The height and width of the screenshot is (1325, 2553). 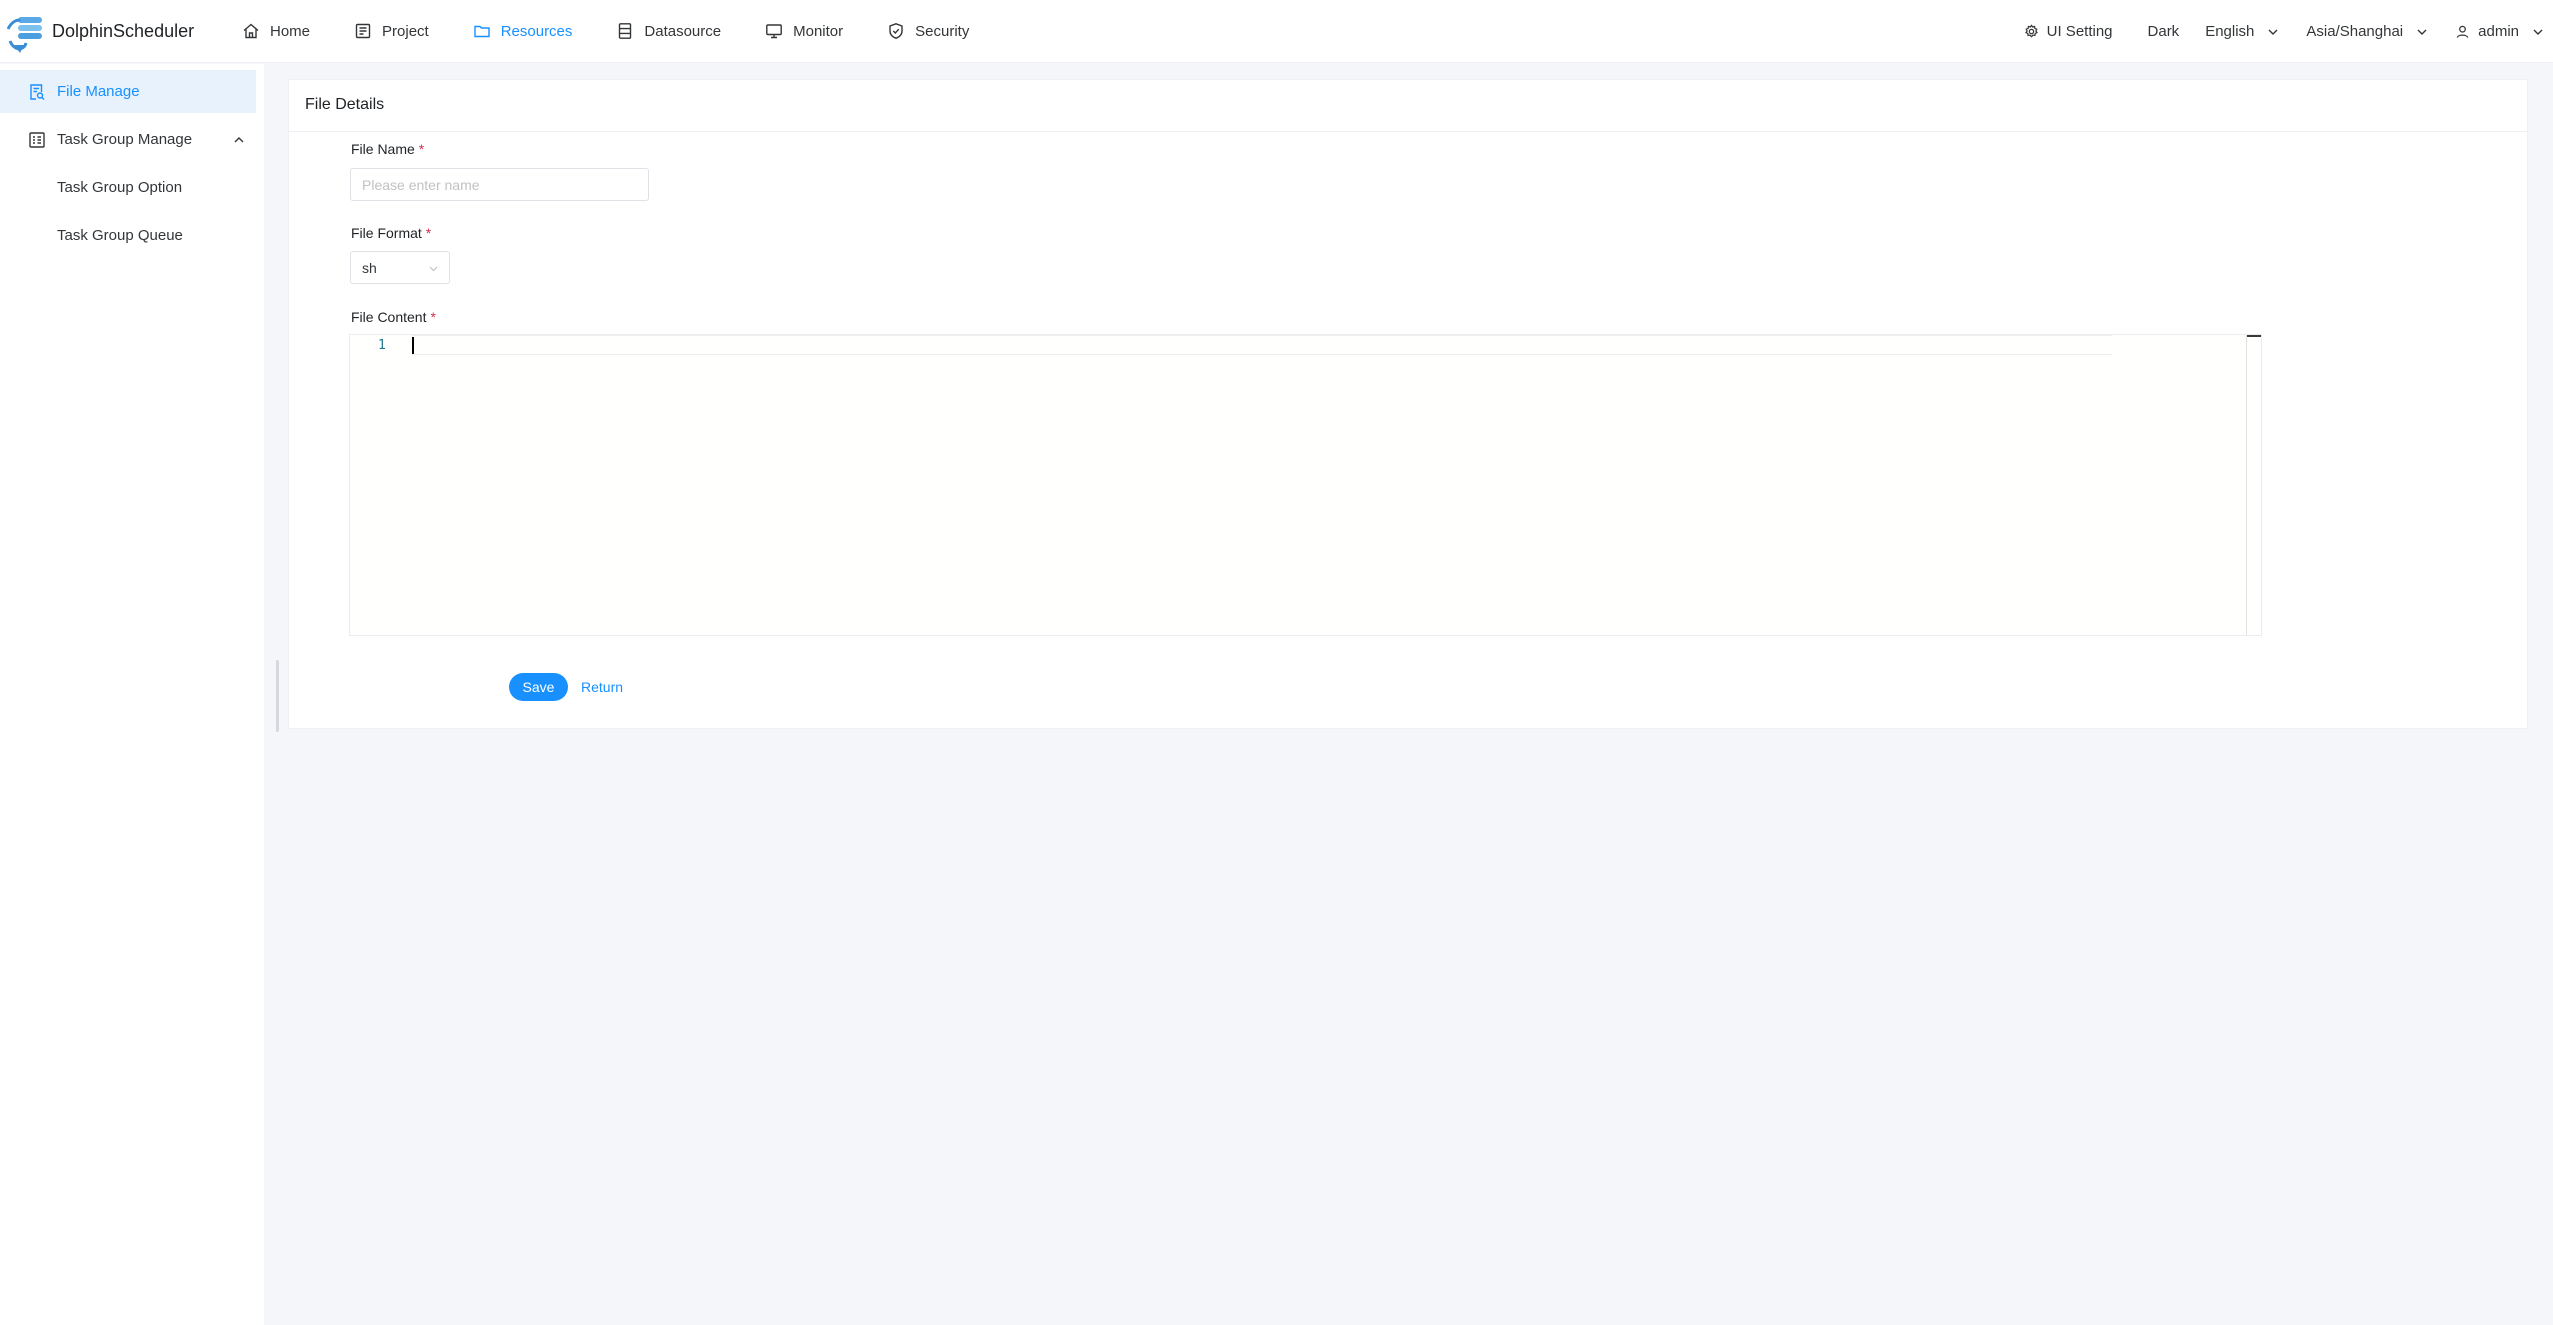 What do you see at coordinates (125, 139) in the screenshot?
I see `sidebar-item-label: Task Group Manage` at bounding box center [125, 139].